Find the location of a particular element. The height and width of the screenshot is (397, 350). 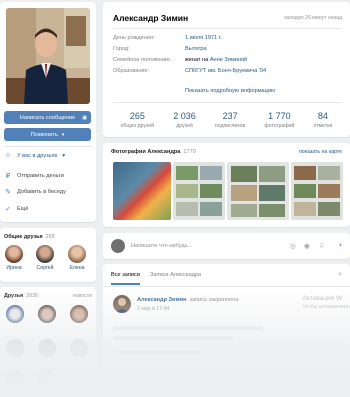

camera-icon: ◎ is located at coordinates (293, 246).